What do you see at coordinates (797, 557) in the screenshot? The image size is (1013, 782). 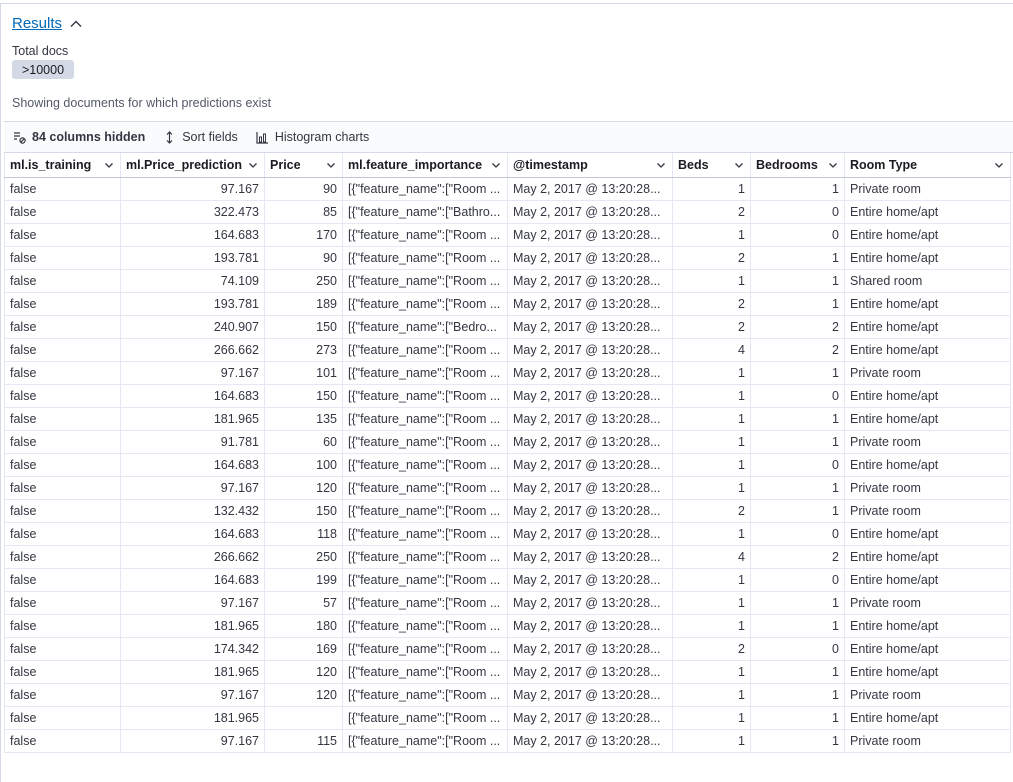 I see `col-bedrooms-cell: 2` at bounding box center [797, 557].